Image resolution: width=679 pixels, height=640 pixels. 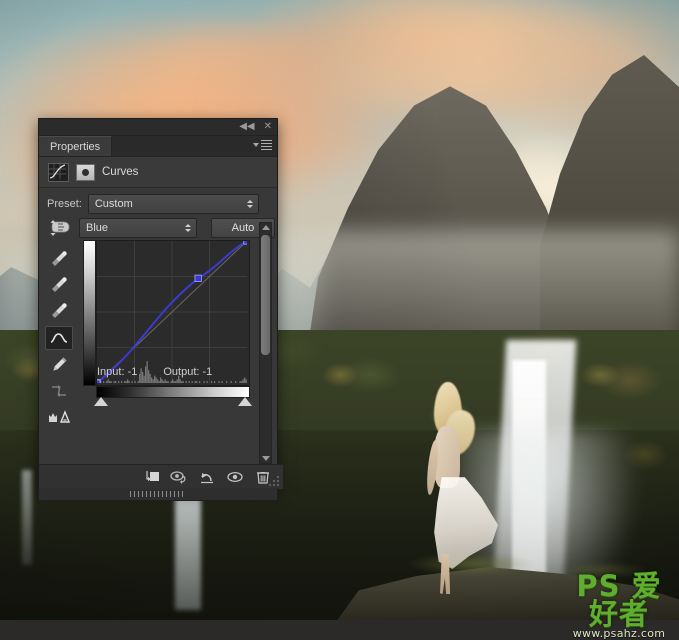 I want to click on reset-adjustment-button, so click(x=207, y=477).